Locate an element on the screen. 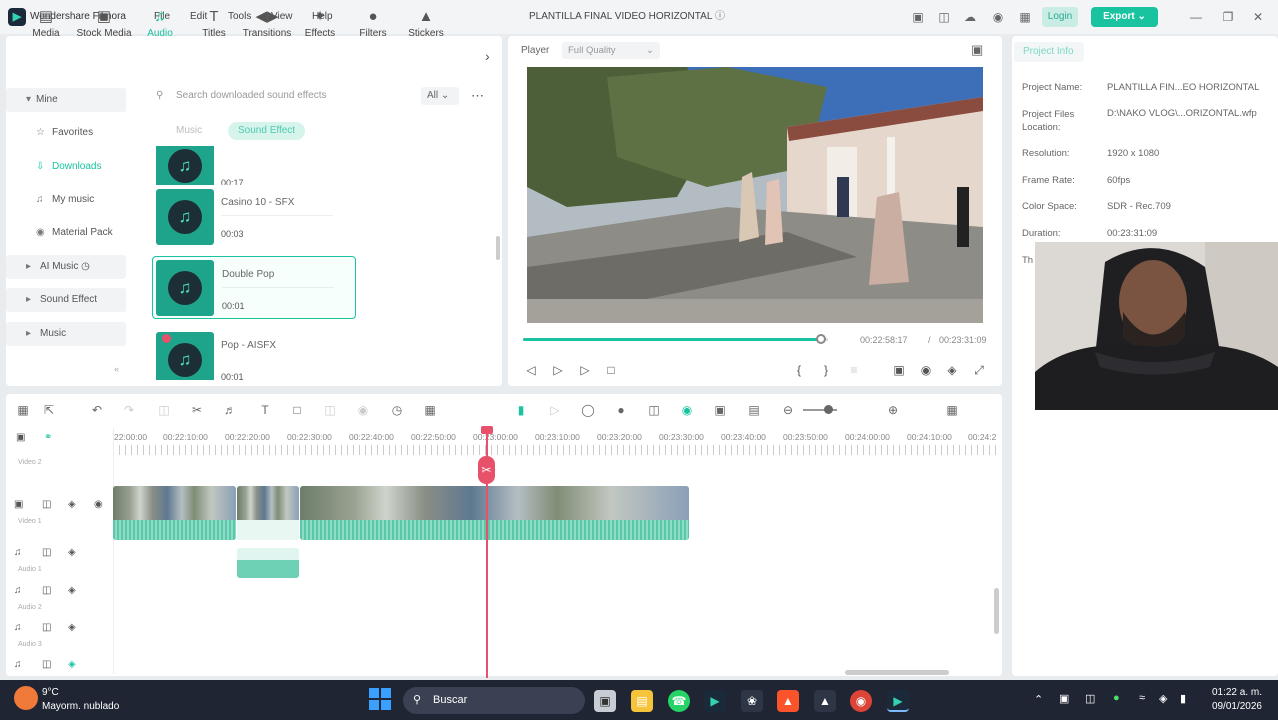  scissors-icon: ✂ is located at coordinates (486, 470).